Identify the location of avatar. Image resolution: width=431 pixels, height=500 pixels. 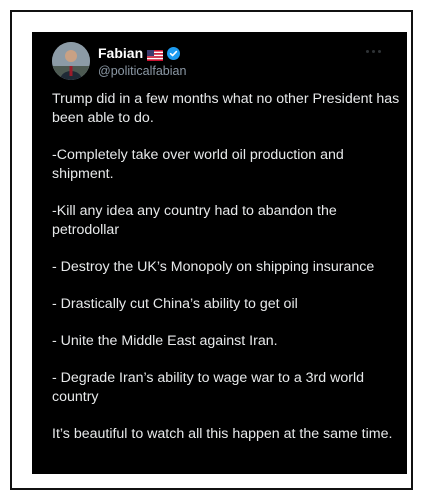
(71, 61).